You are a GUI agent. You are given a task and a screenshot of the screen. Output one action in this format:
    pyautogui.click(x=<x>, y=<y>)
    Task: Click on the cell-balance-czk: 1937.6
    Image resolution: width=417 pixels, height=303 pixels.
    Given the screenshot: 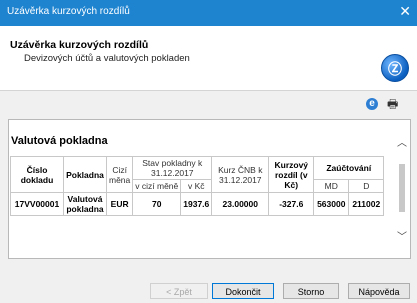 What is the action you would take?
    pyautogui.click(x=196, y=204)
    